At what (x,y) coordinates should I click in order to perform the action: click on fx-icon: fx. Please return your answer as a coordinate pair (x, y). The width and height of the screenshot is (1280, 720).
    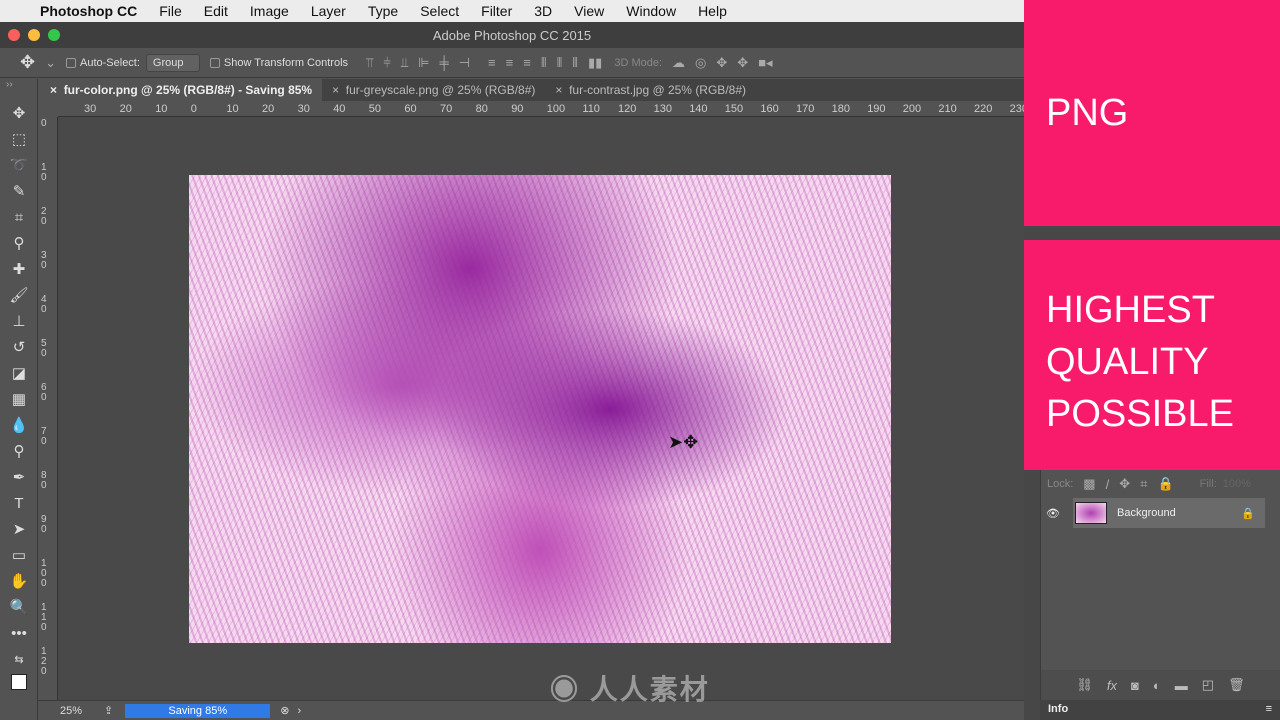
    Looking at the image, I should click on (1112, 685).